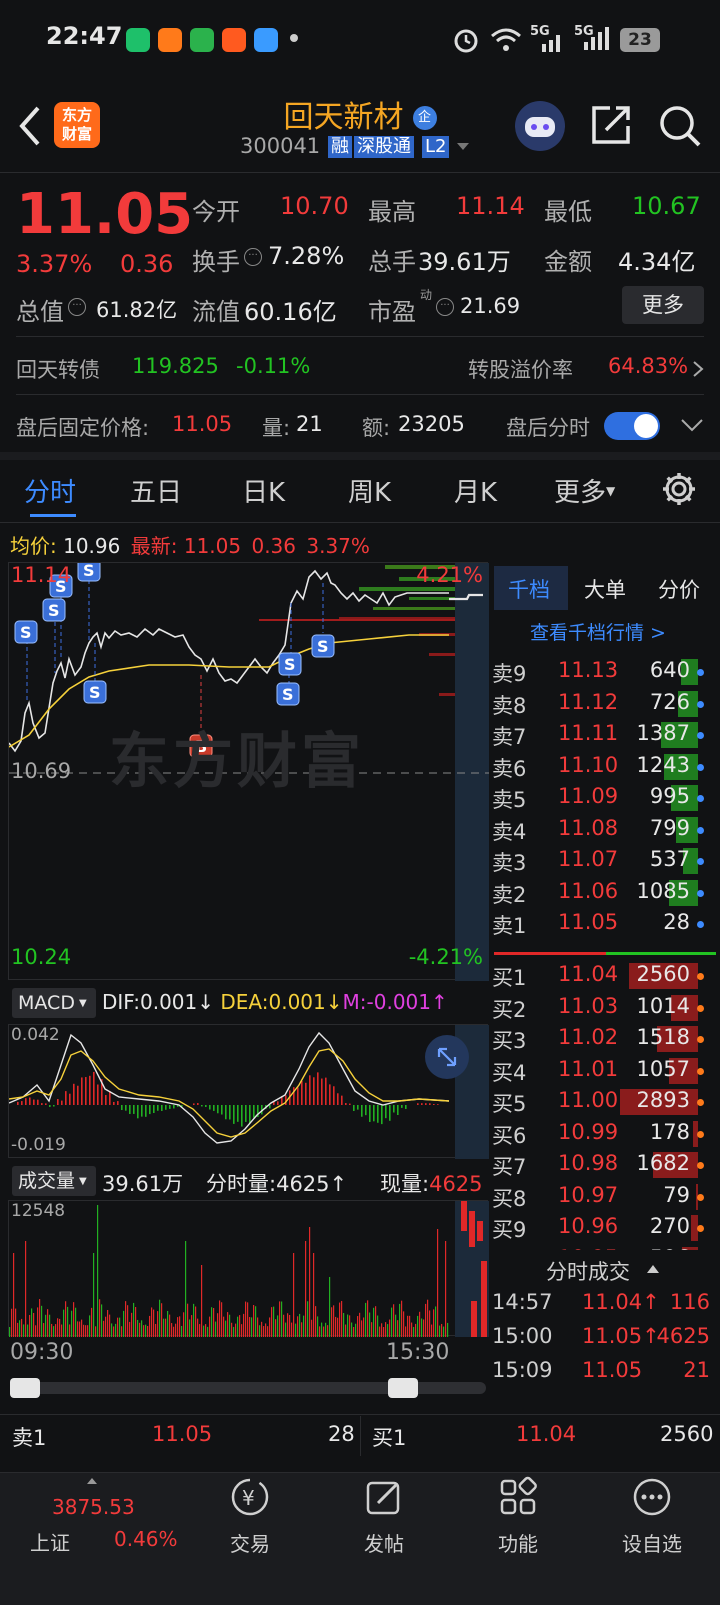 This screenshot has height=1605, width=720. What do you see at coordinates (529, 589) in the screenshot?
I see `tab-depth: 千档` at bounding box center [529, 589].